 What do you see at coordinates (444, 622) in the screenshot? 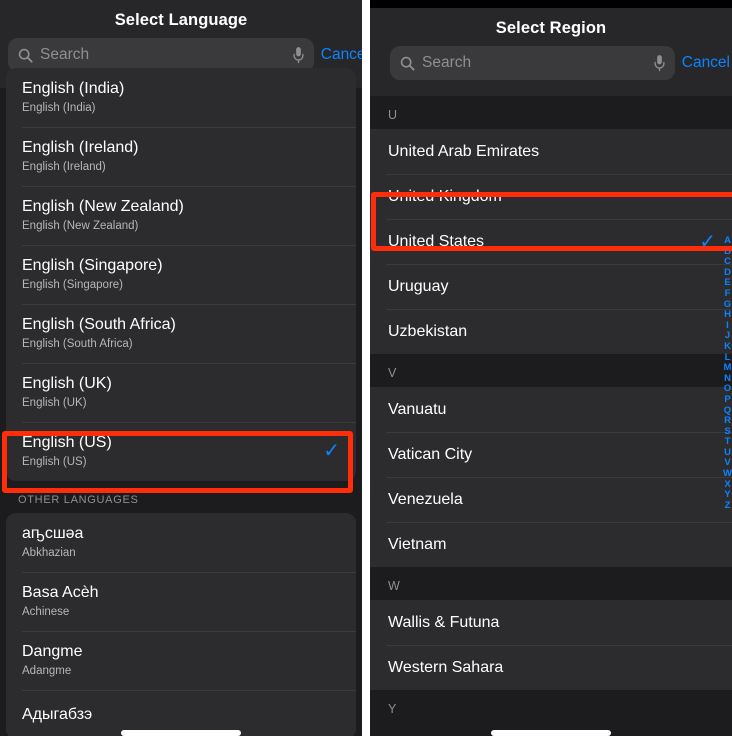
I see `region-name: Wallis & Futuna` at bounding box center [444, 622].